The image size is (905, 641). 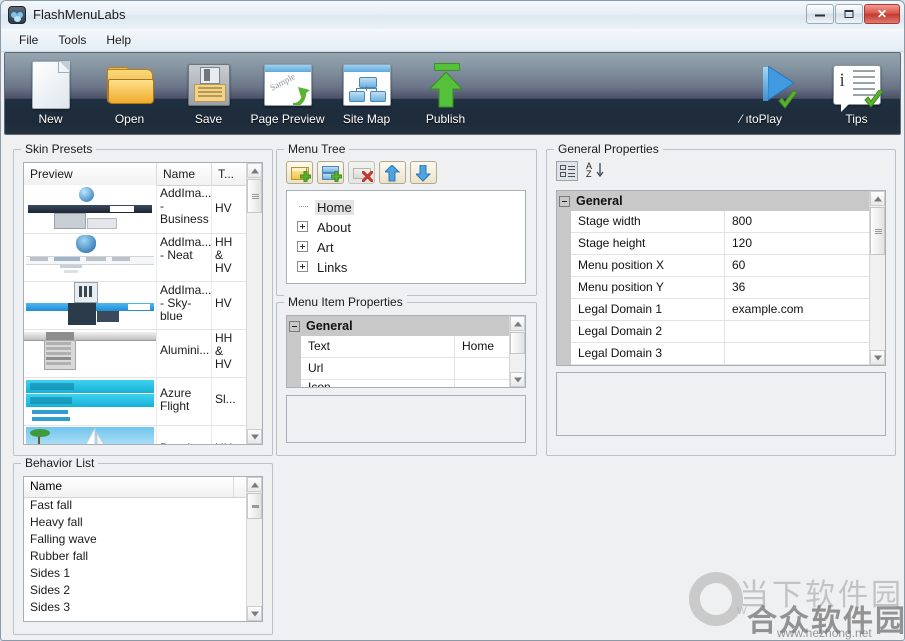 I want to click on general-properties-toolbar: A Z, so click(x=581, y=171).